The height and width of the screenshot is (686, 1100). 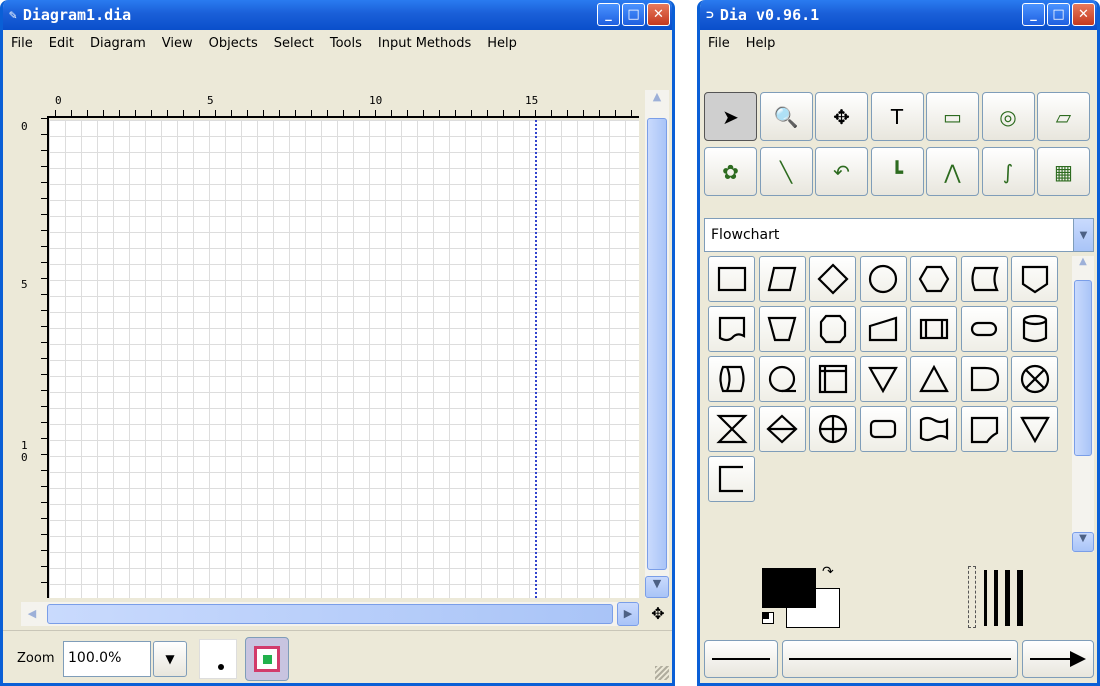 What do you see at coordinates (933, 279) in the screenshot?
I see `shape-preparation` at bounding box center [933, 279].